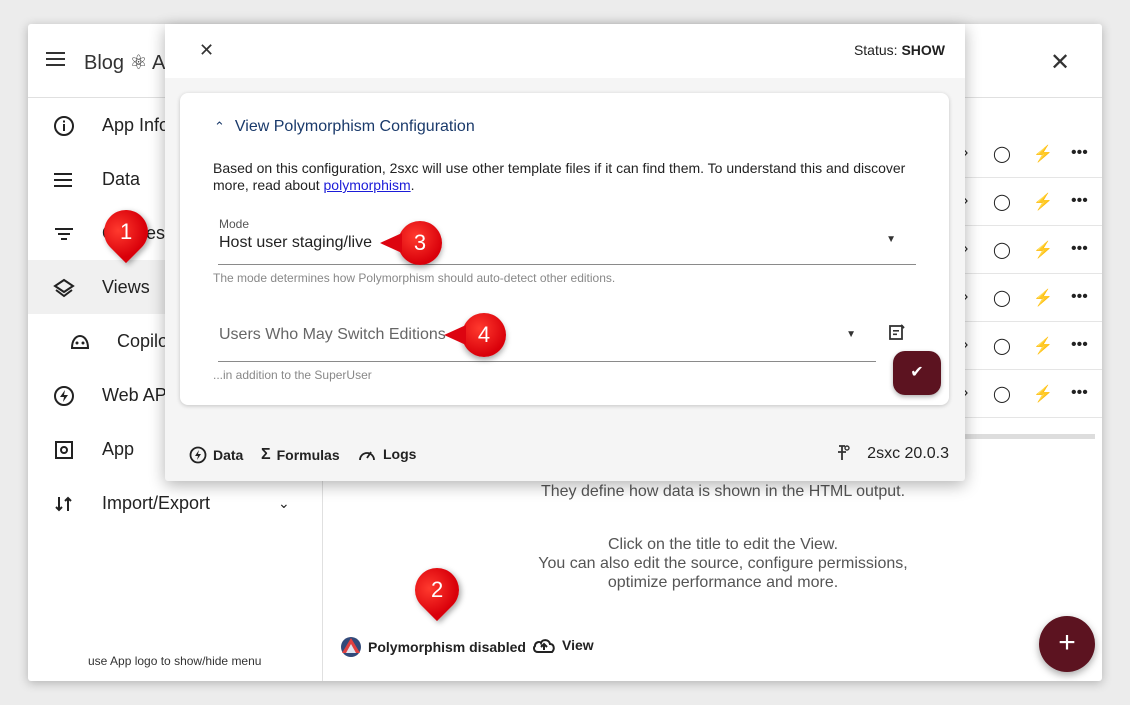  What do you see at coordinates (125, 63) in the screenshot?
I see `app-title: Blog ⚛ A` at bounding box center [125, 63].